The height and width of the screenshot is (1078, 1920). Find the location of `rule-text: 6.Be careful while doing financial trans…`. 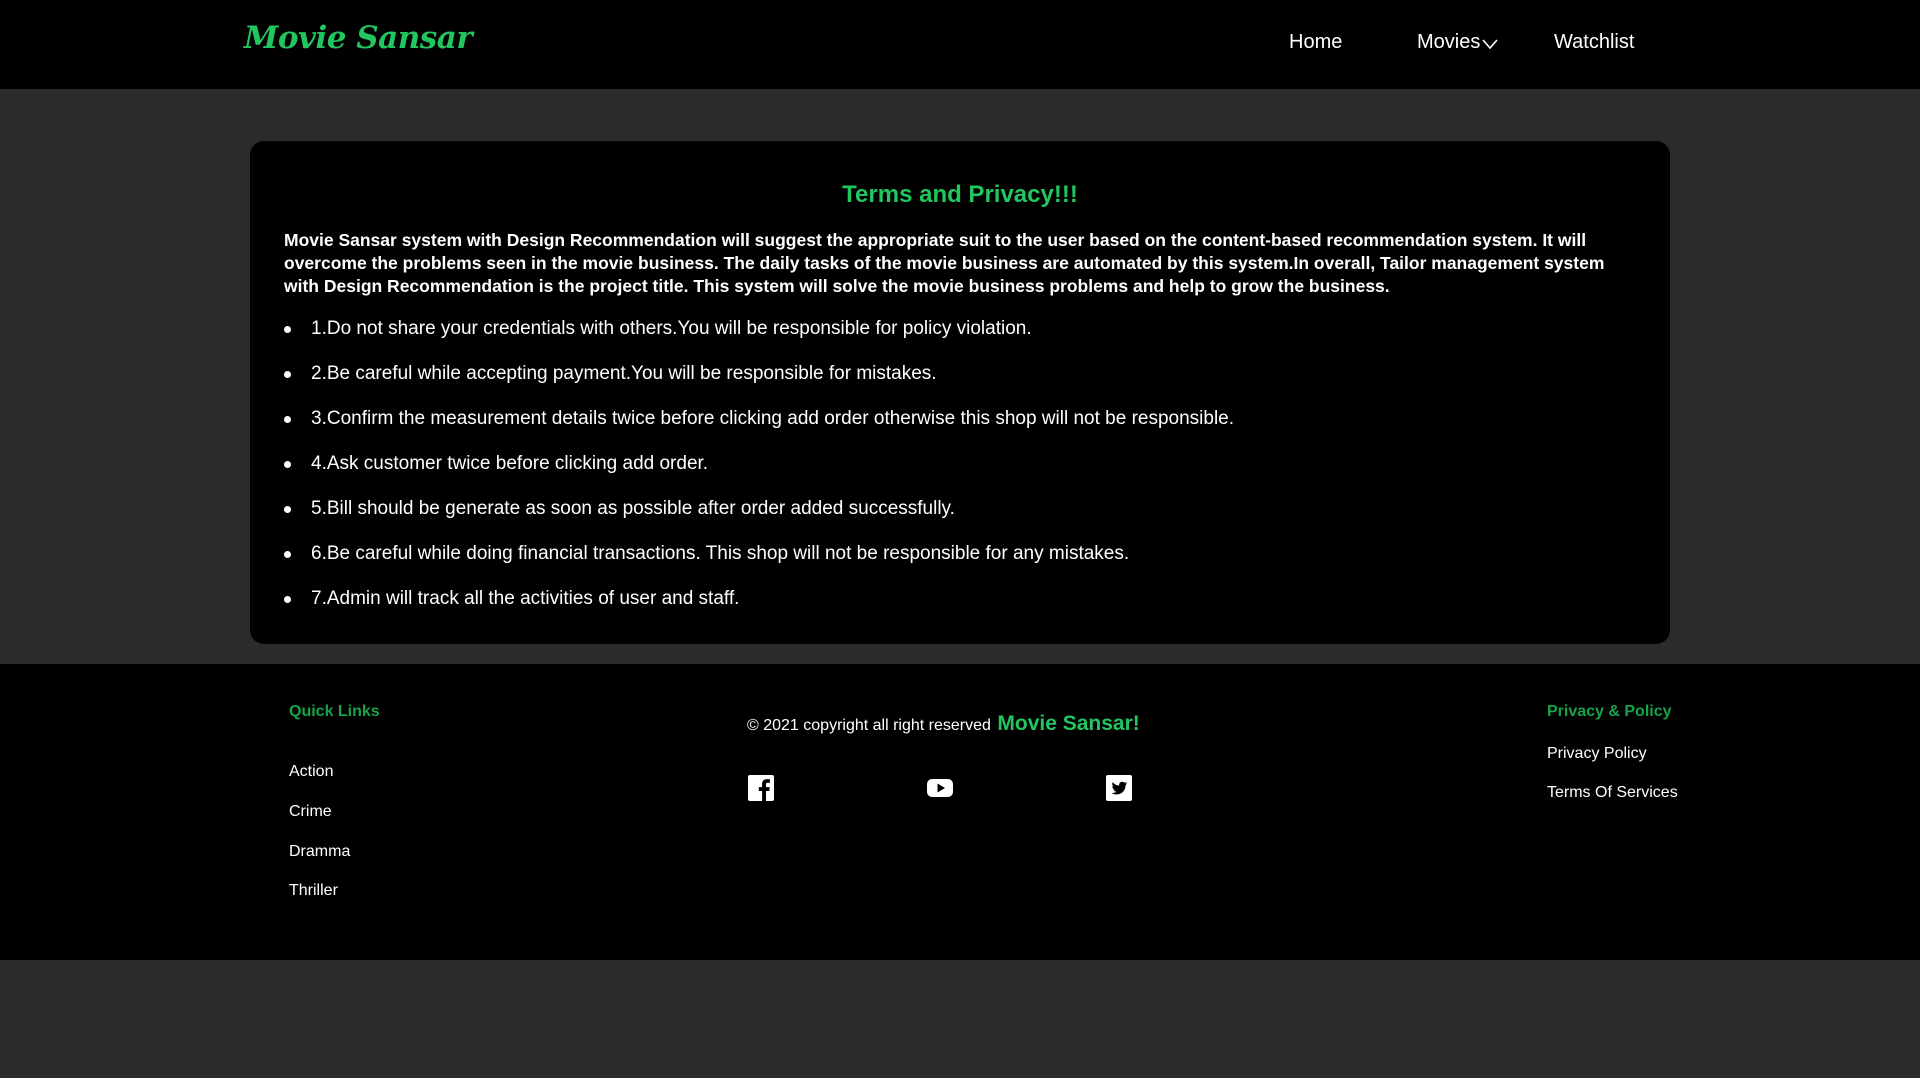

rule-text: 6.Be careful while doing financial trans… is located at coordinates (720, 553).